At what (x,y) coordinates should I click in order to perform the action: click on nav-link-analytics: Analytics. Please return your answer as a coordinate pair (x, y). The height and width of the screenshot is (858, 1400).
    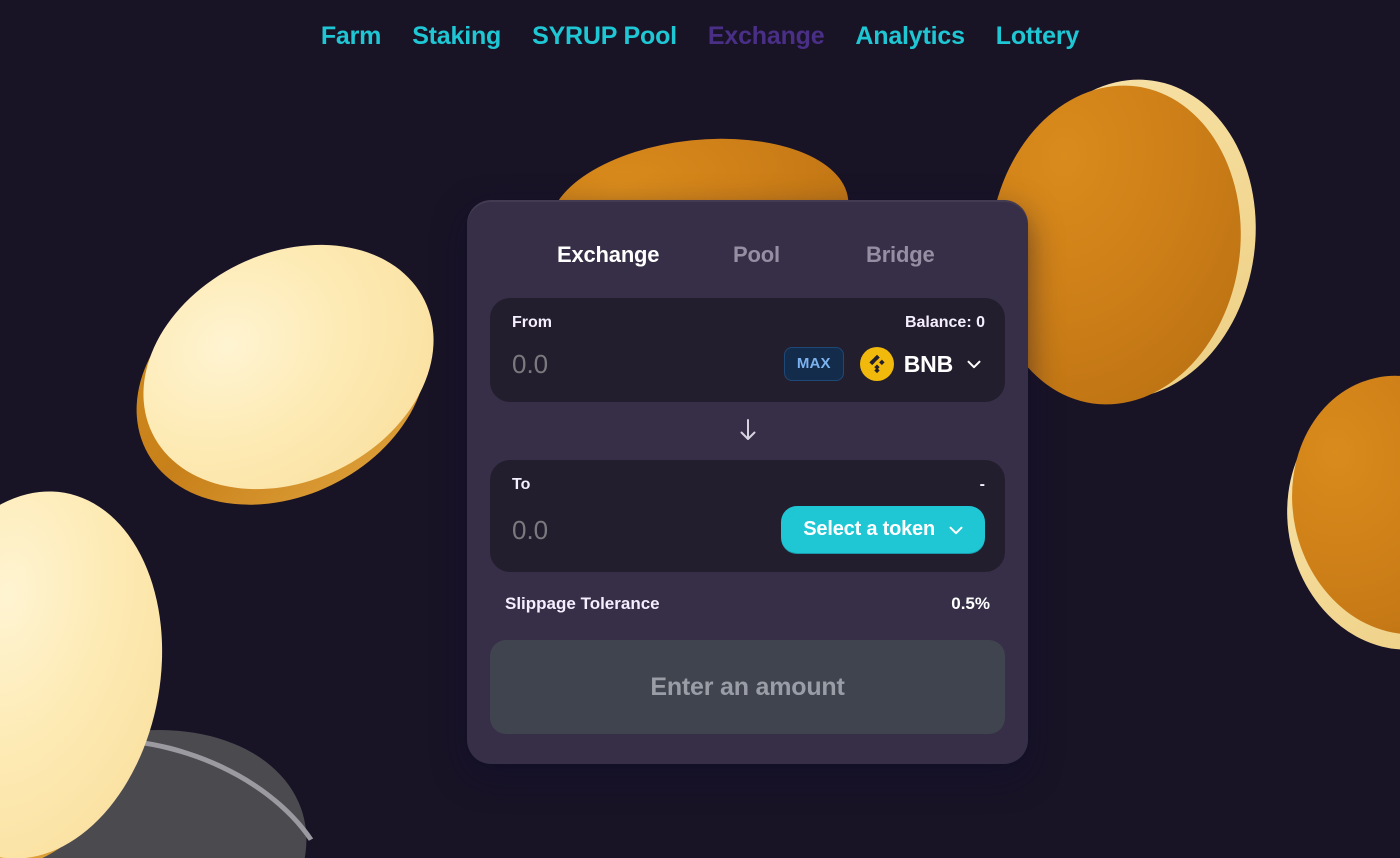
    Looking at the image, I should click on (910, 36).